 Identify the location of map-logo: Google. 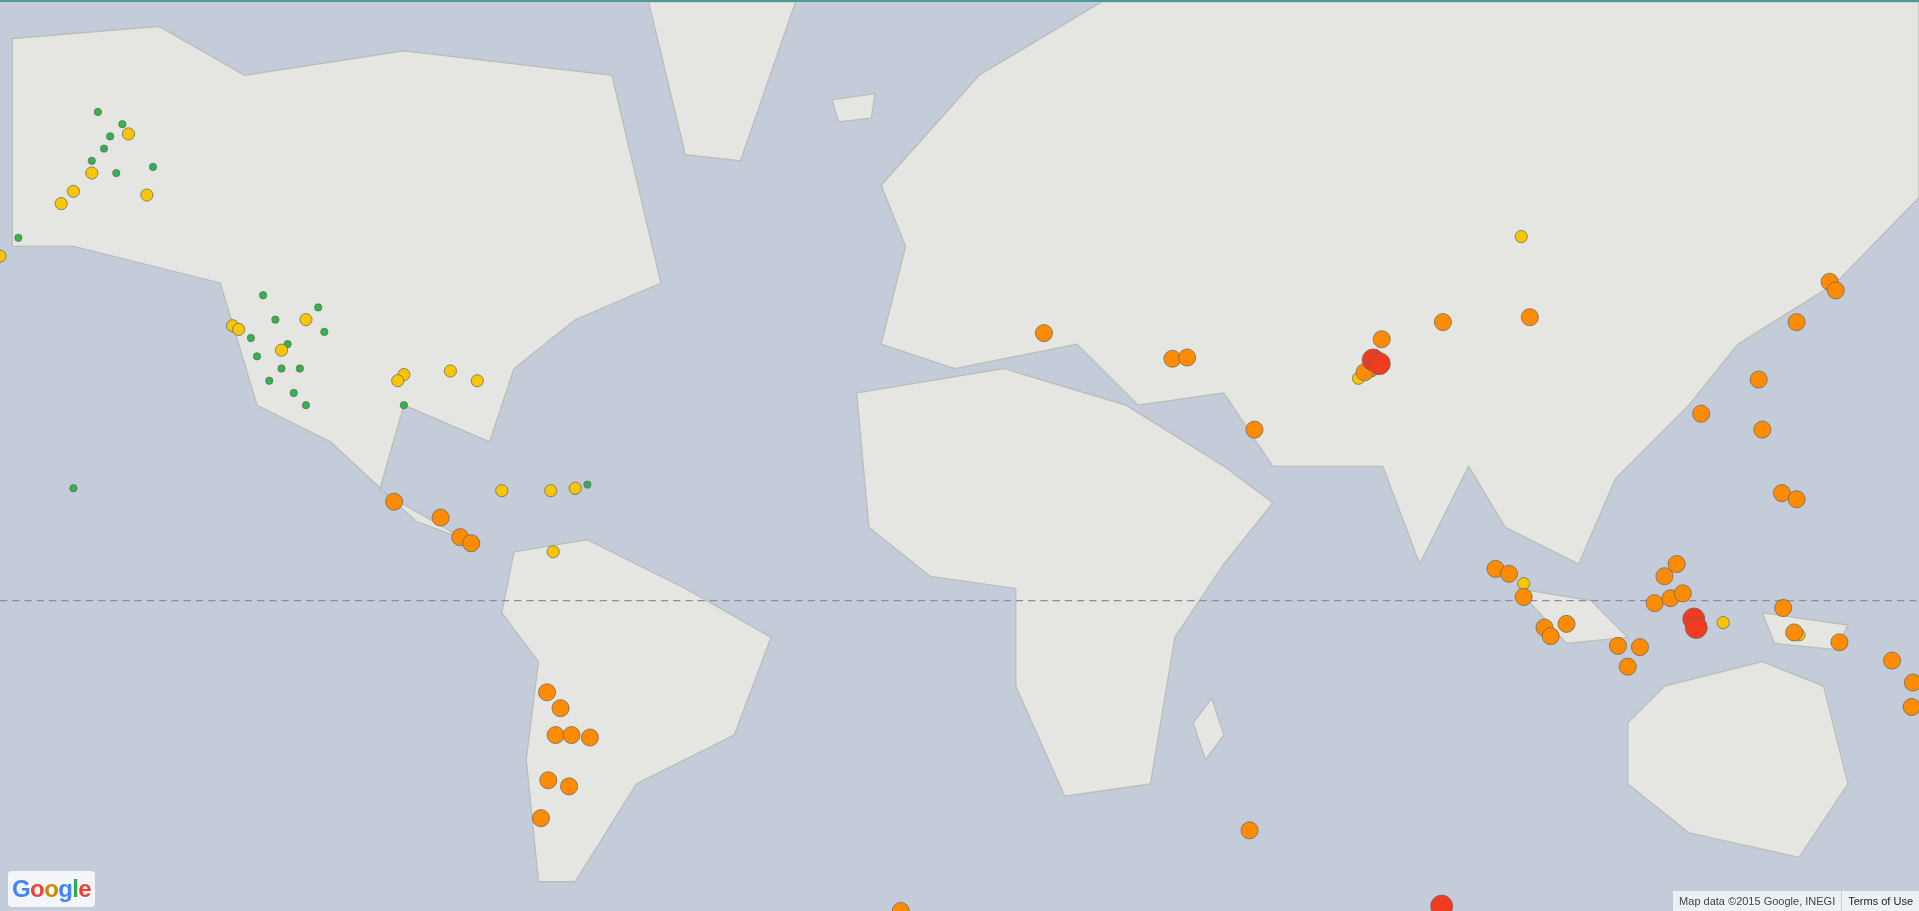
(52, 889).